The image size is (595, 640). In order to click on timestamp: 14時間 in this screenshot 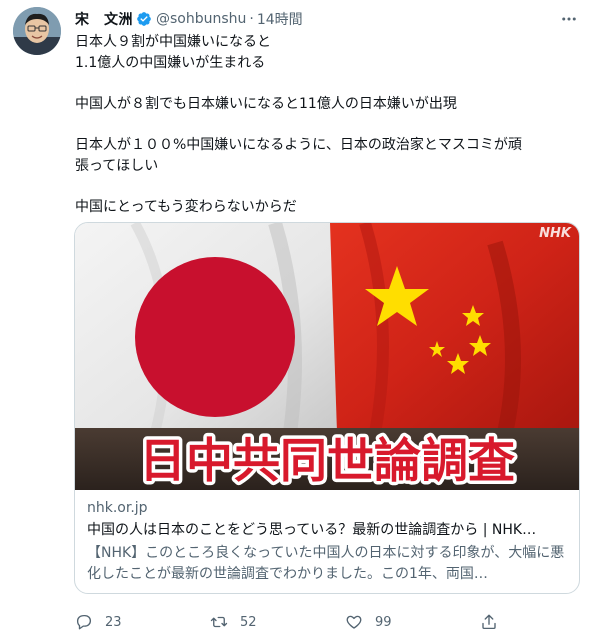, I will do `click(280, 19)`.